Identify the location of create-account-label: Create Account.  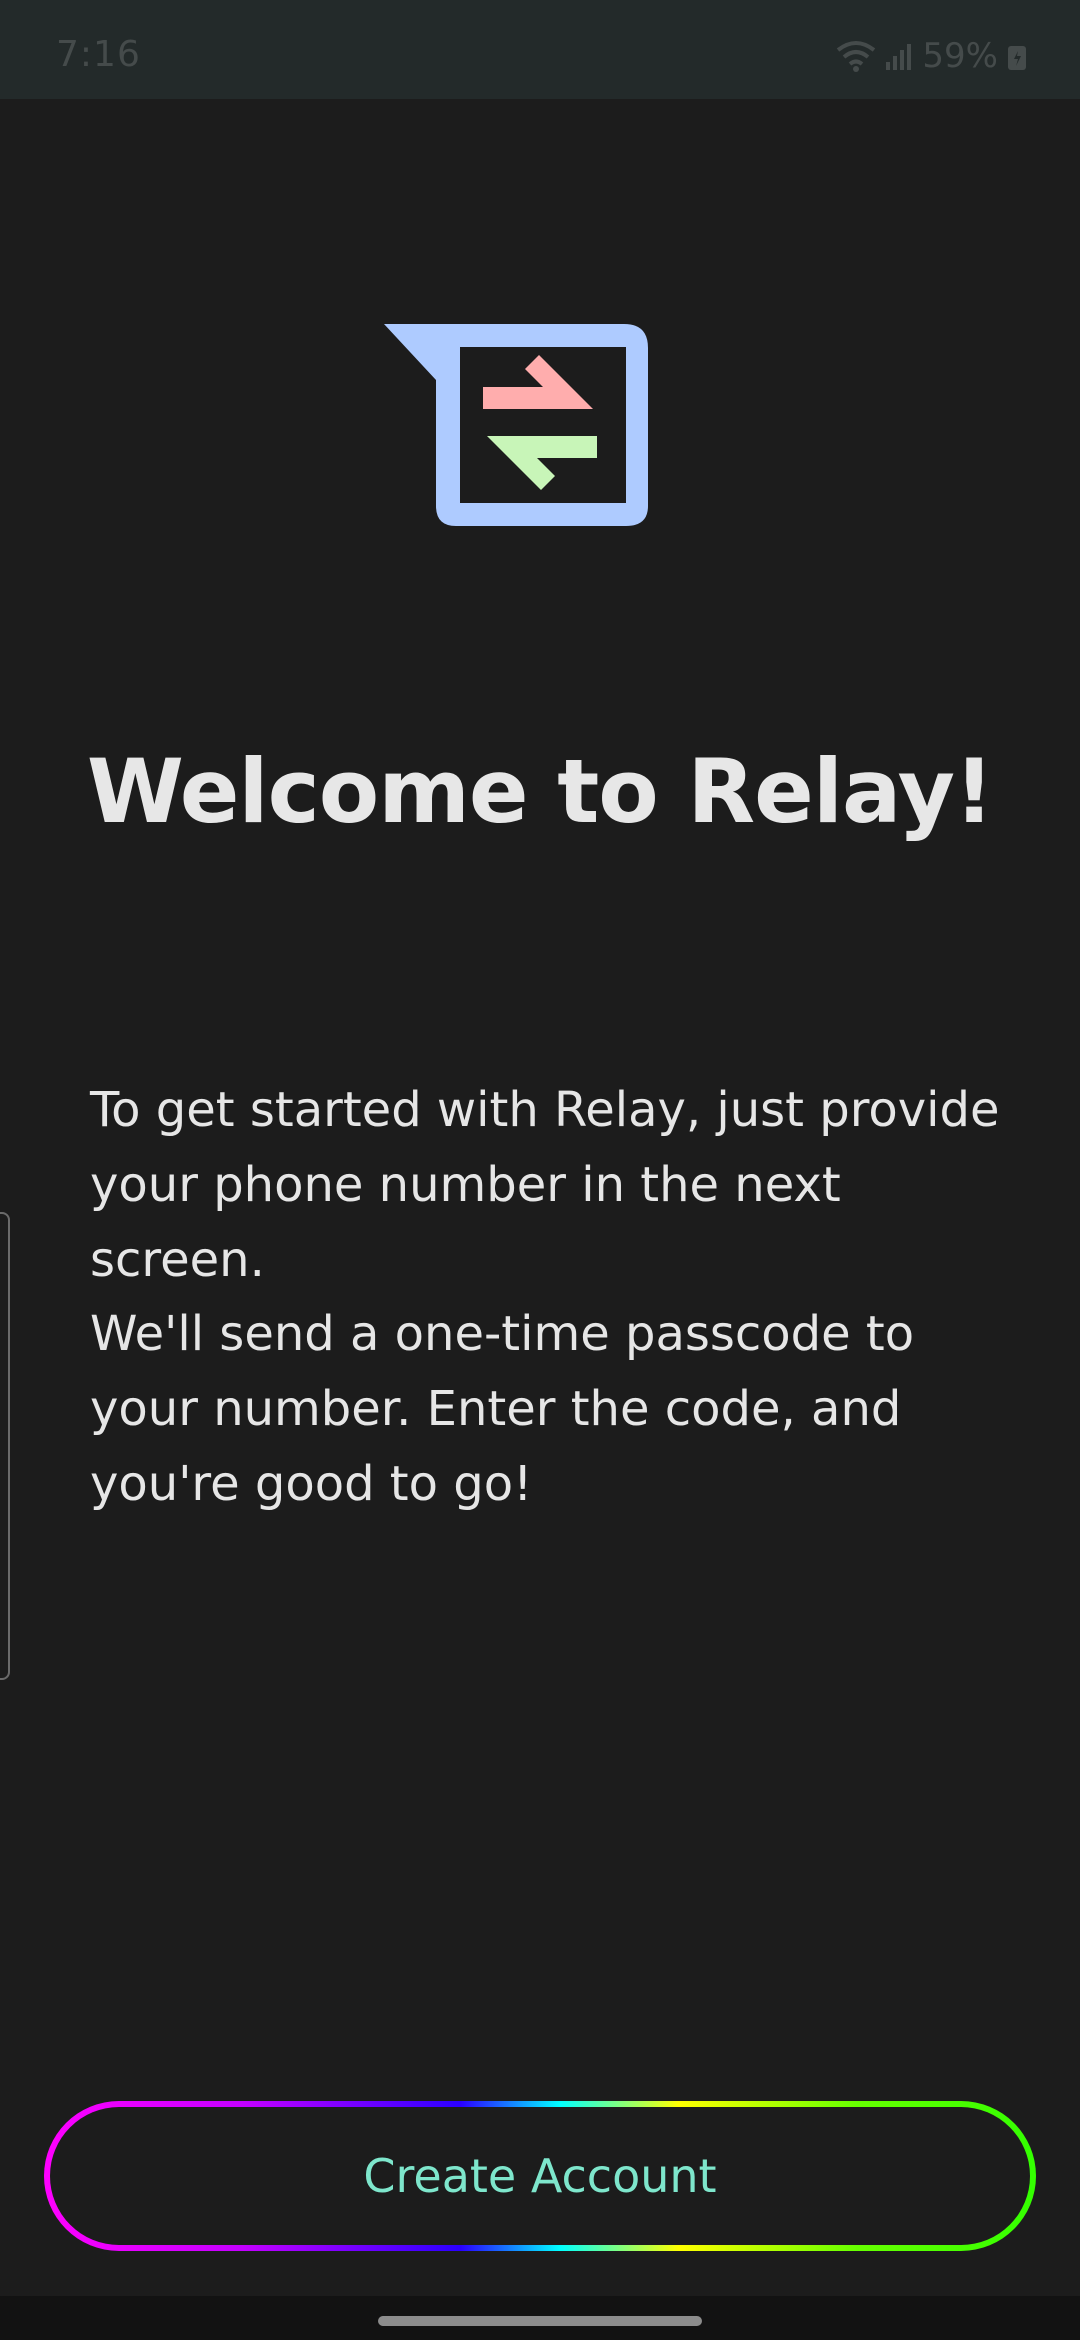
(540, 2176).